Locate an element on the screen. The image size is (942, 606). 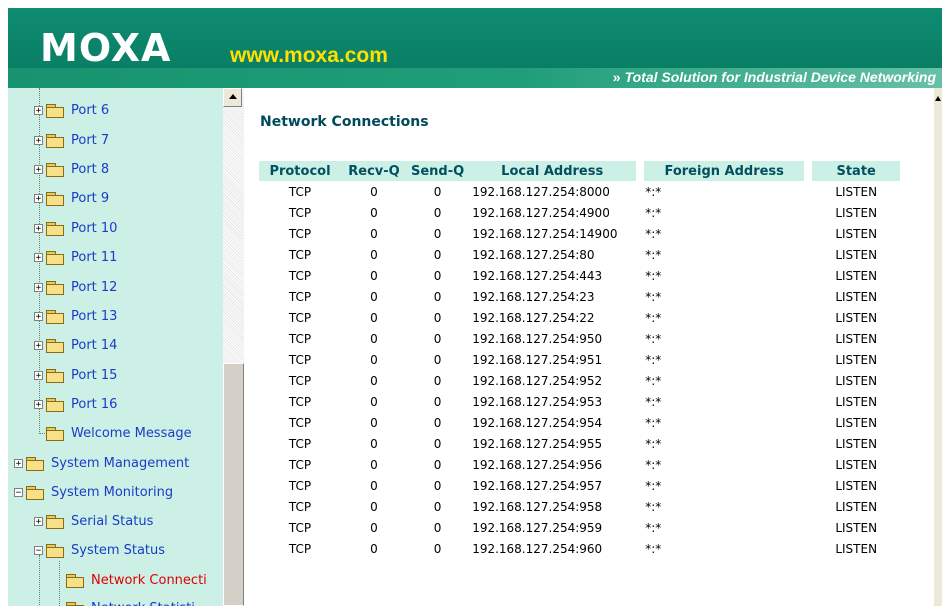
sidebar-item-label: Welcome Message is located at coordinates (131, 433).